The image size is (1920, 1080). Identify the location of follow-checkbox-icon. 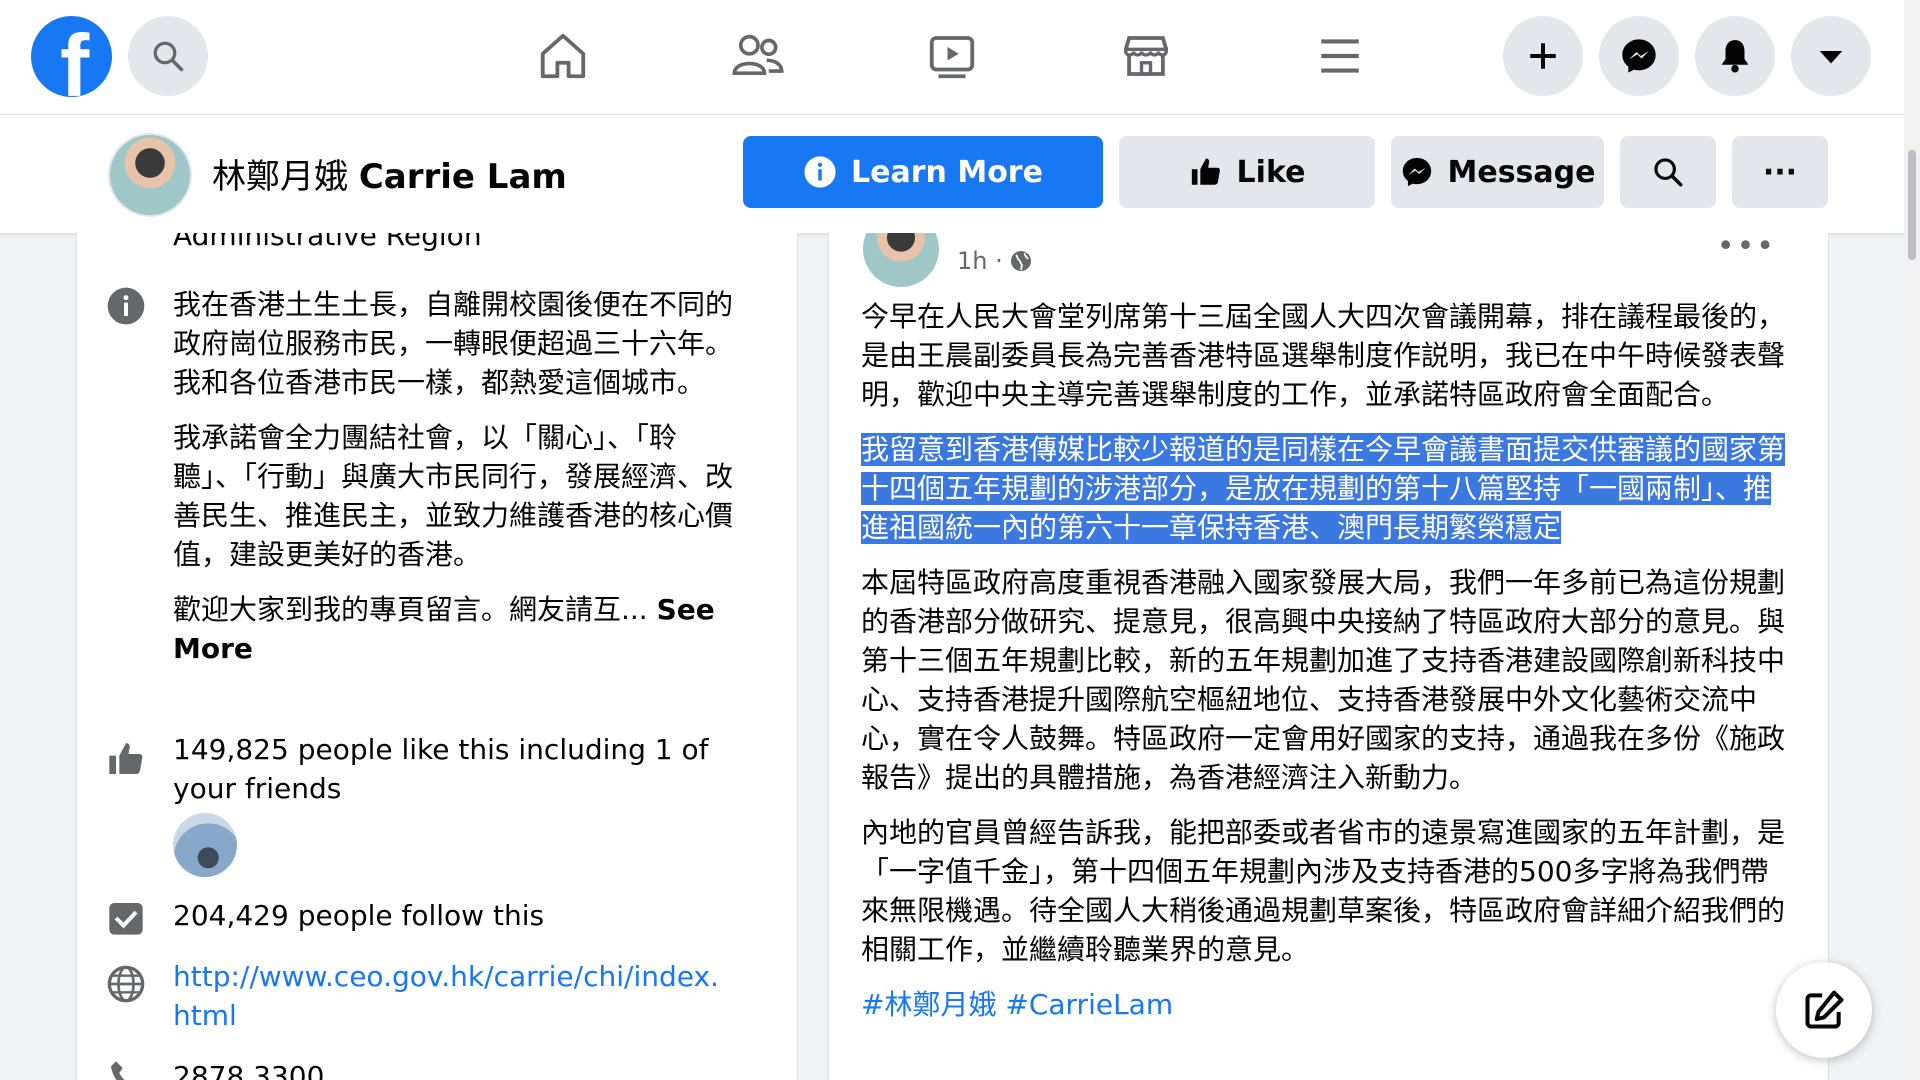
(126, 919).